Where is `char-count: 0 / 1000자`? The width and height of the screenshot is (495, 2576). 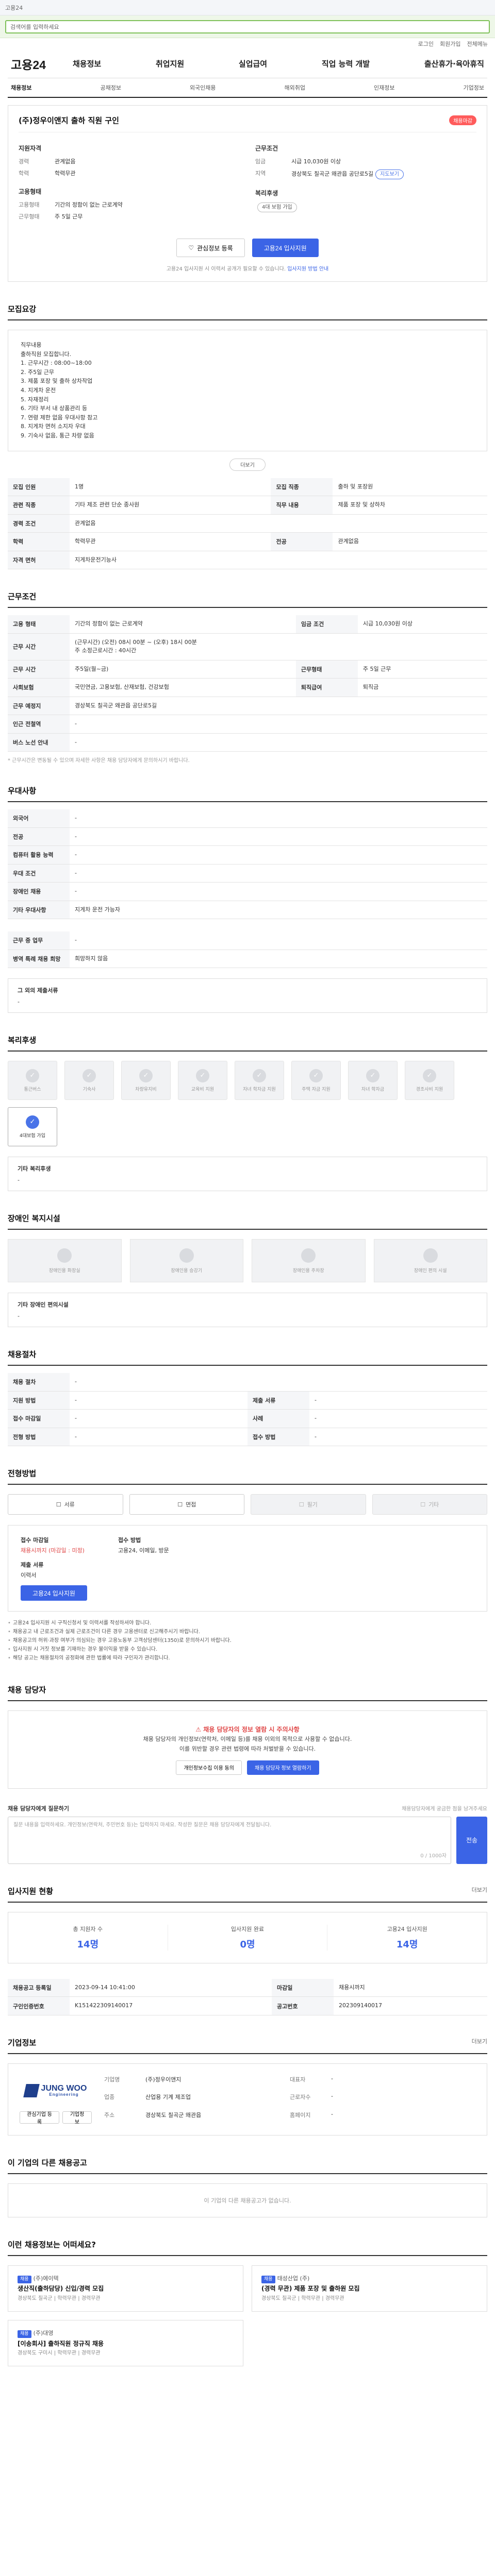
char-count: 0 / 1000자 is located at coordinates (433, 1856).